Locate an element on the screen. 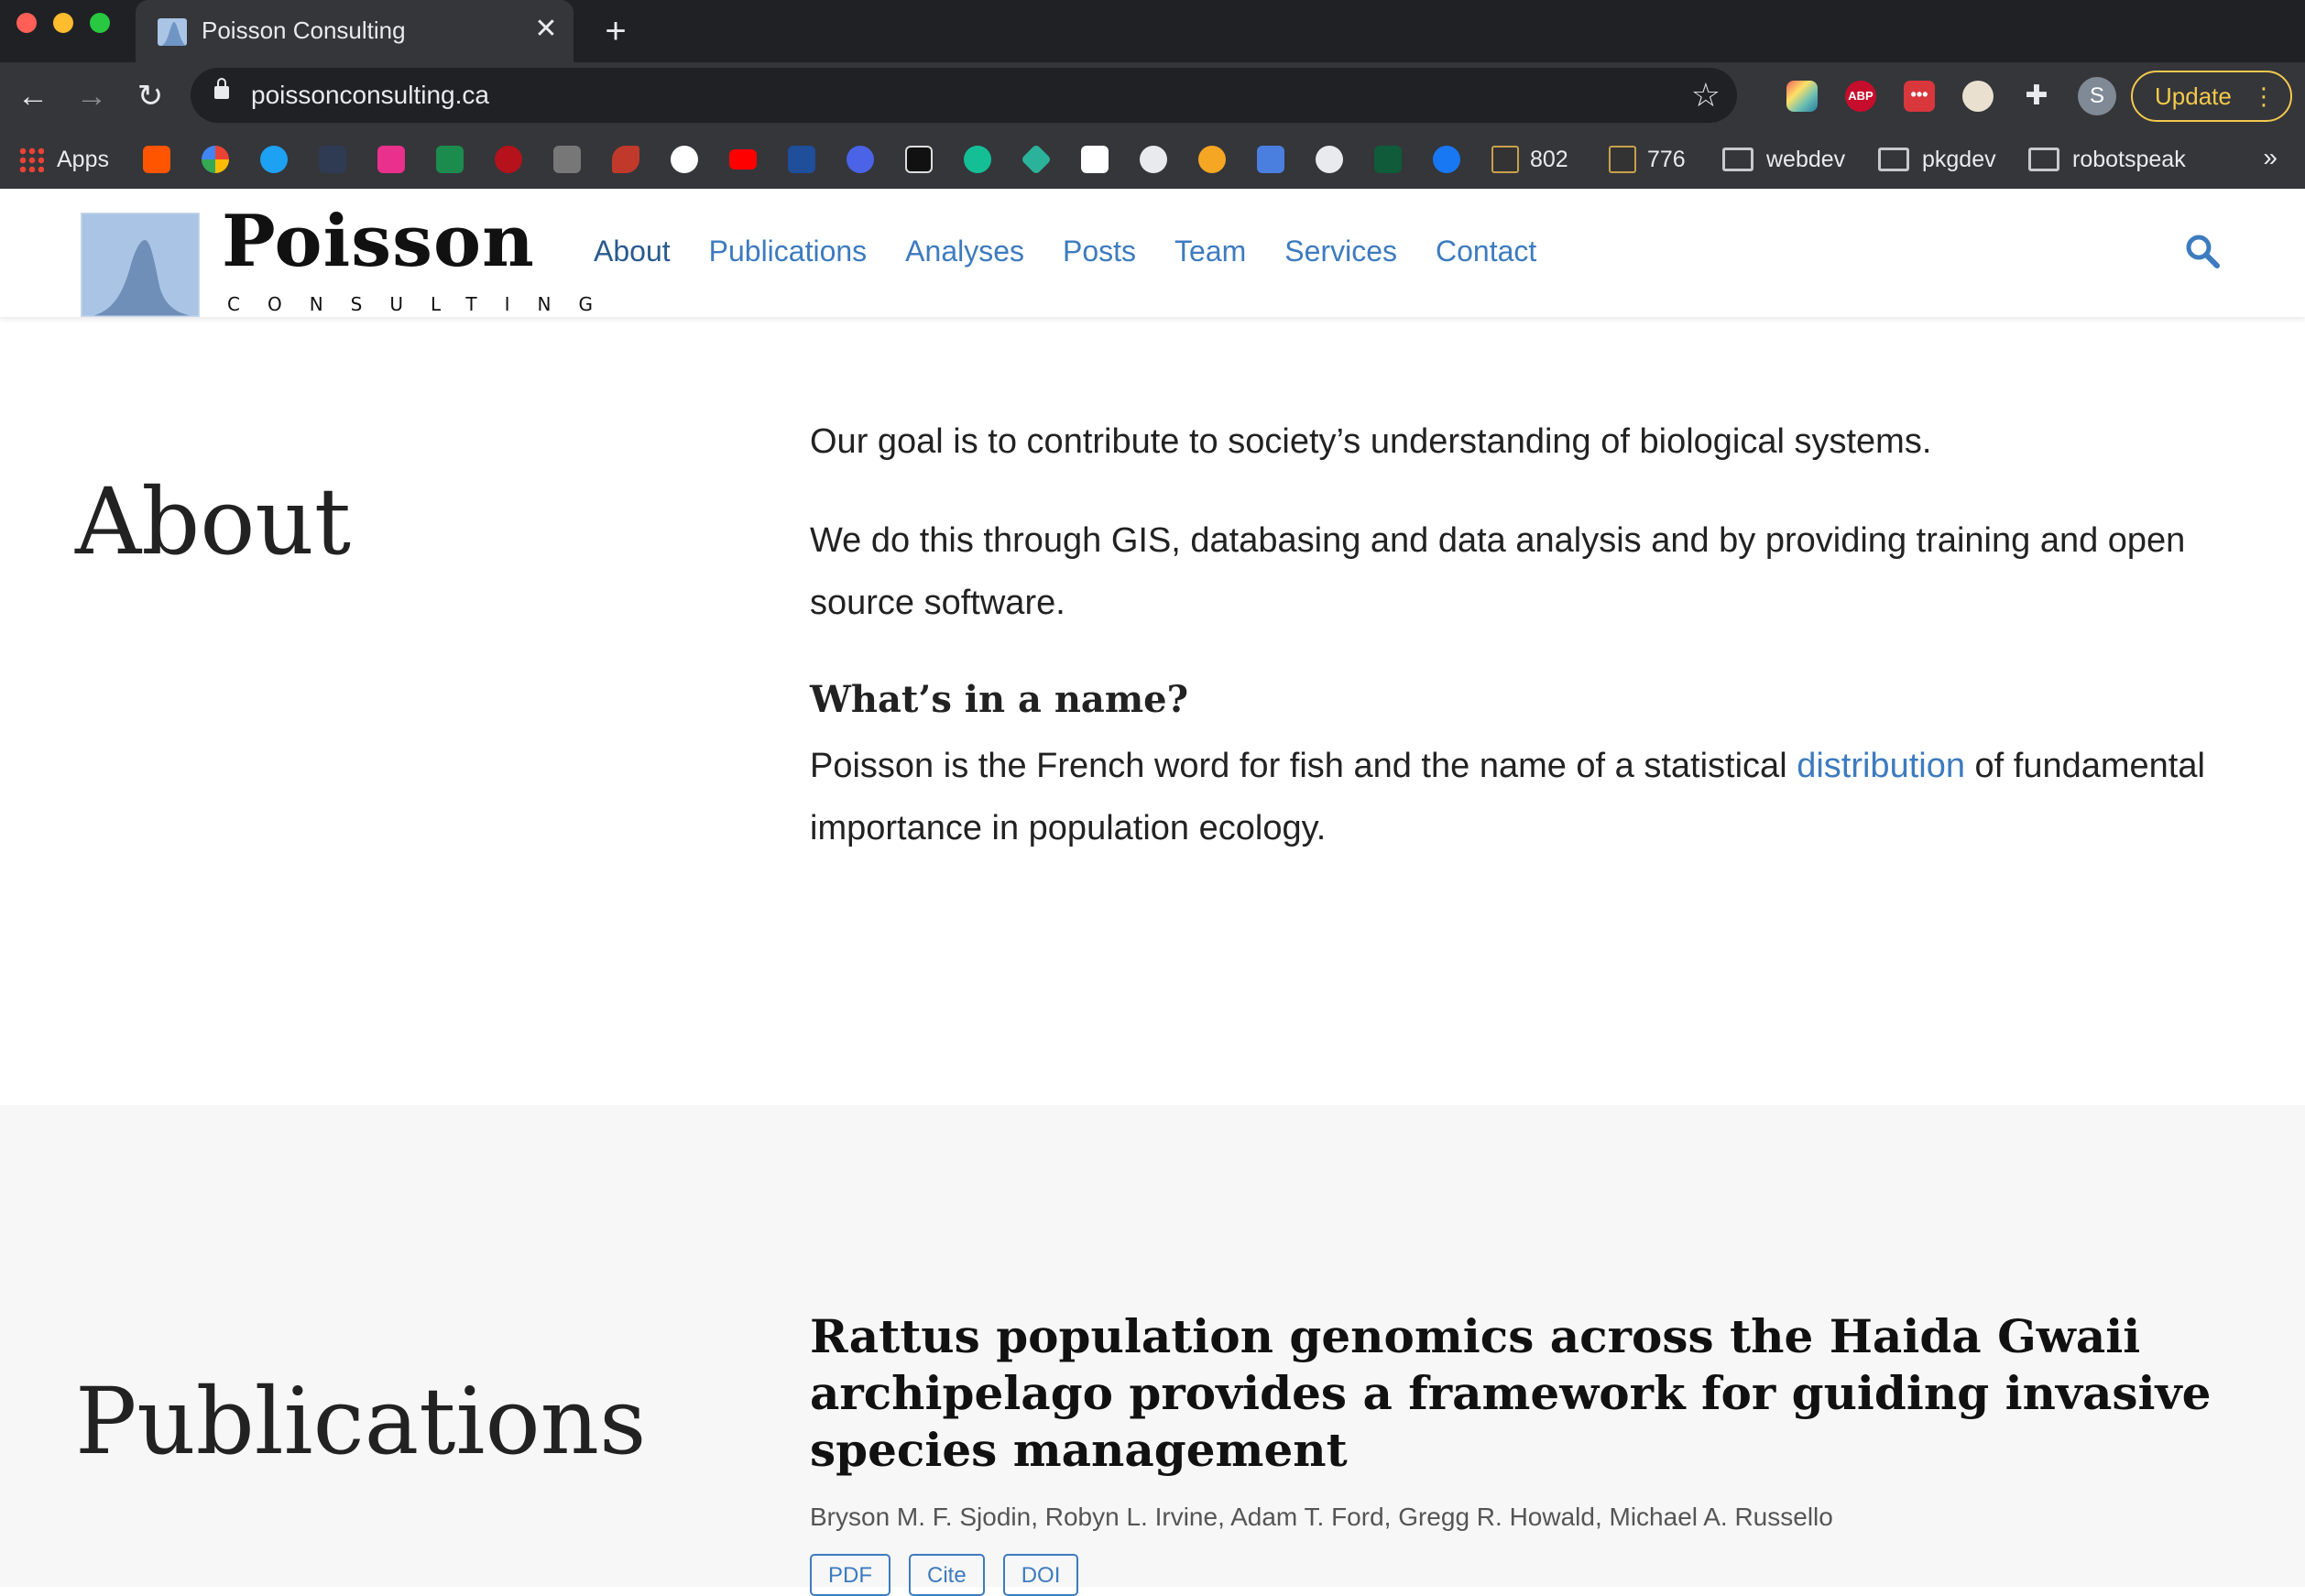  bookmark-802: 802 is located at coordinates (1529, 159).